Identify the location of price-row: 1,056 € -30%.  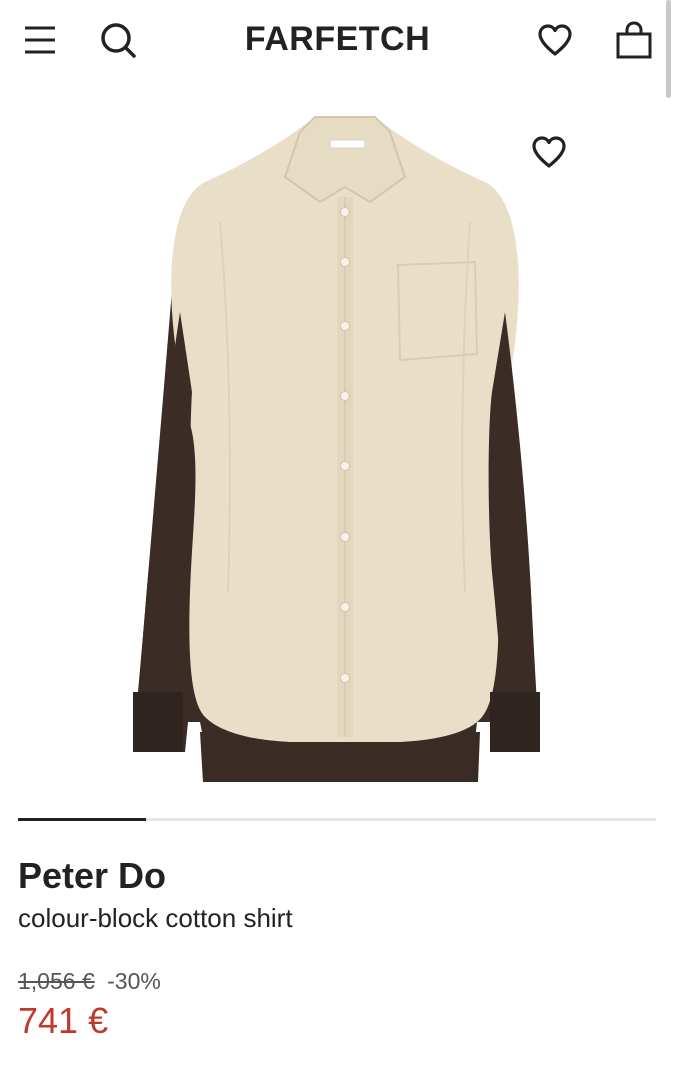
(89, 981).